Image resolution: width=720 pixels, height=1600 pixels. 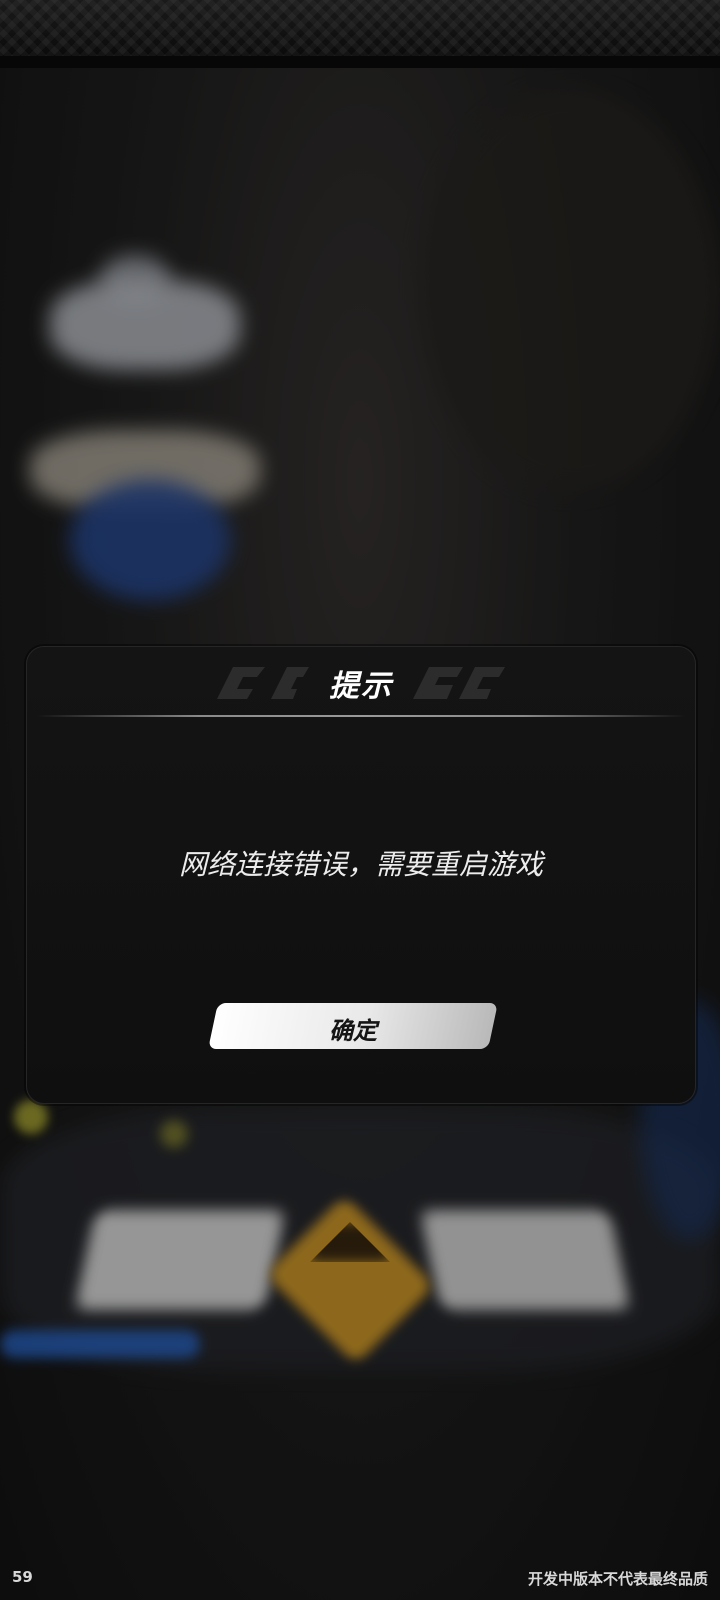 What do you see at coordinates (361, 716) in the screenshot?
I see `header-divider` at bounding box center [361, 716].